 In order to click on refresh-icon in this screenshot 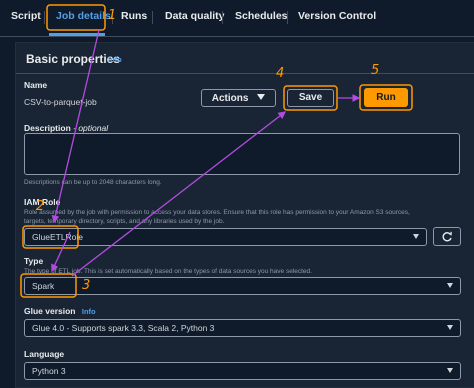, I will do `click(447, 236)`.